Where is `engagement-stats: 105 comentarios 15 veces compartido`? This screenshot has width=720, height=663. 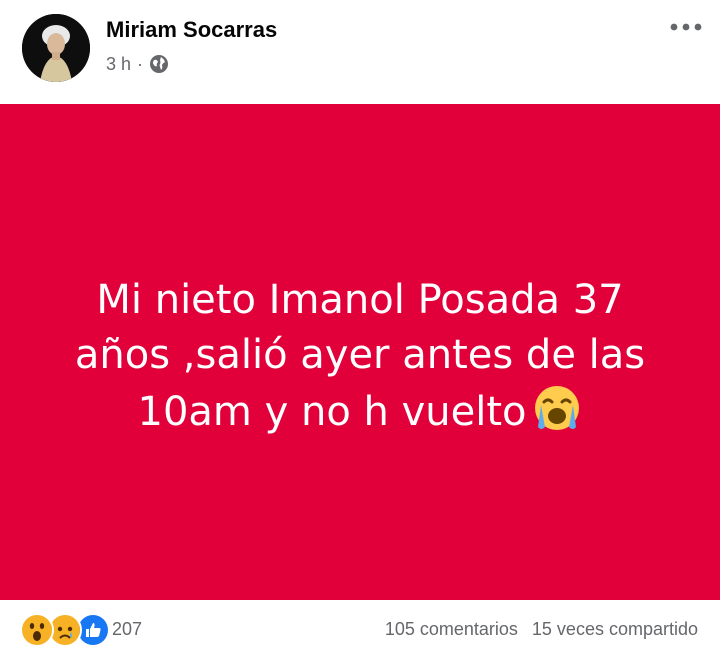
engagement-stats: 105 comentarios 15 veces compartido is located at coordinates (541, 629).